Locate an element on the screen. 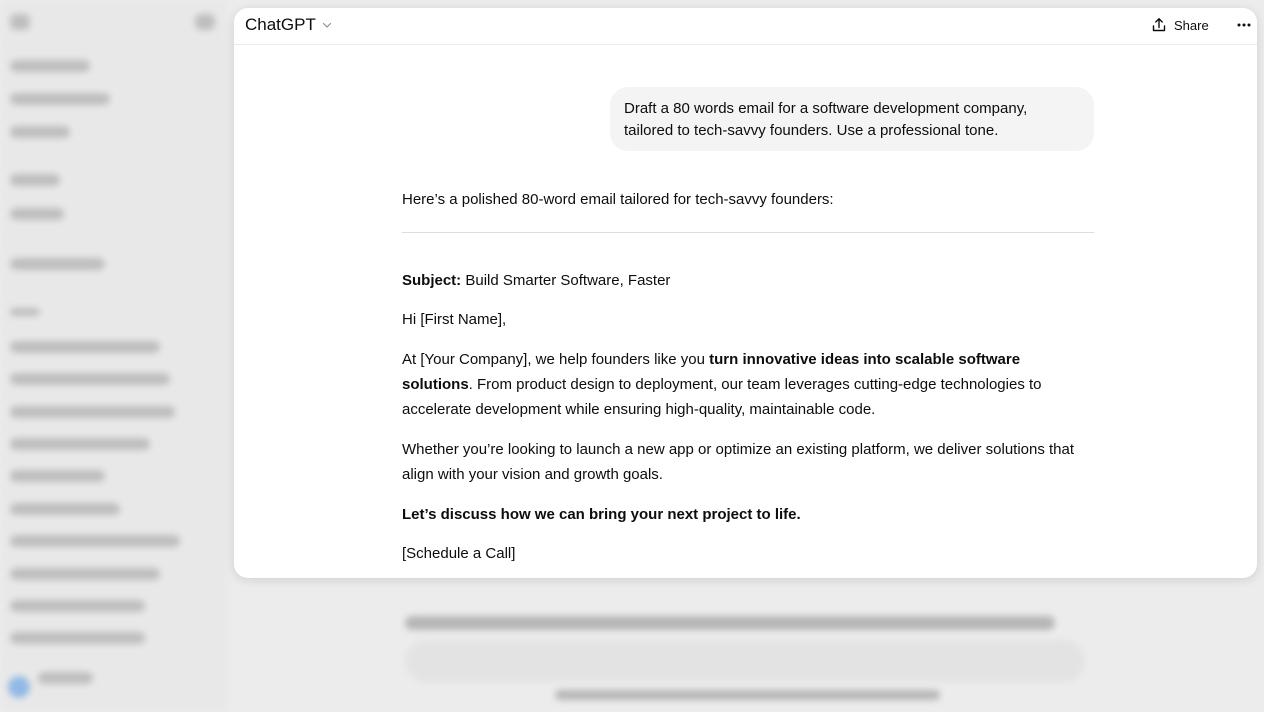 This screenshot has width=1264, height=712. more-horizontal-icon is located at coordinates (1244, 25).